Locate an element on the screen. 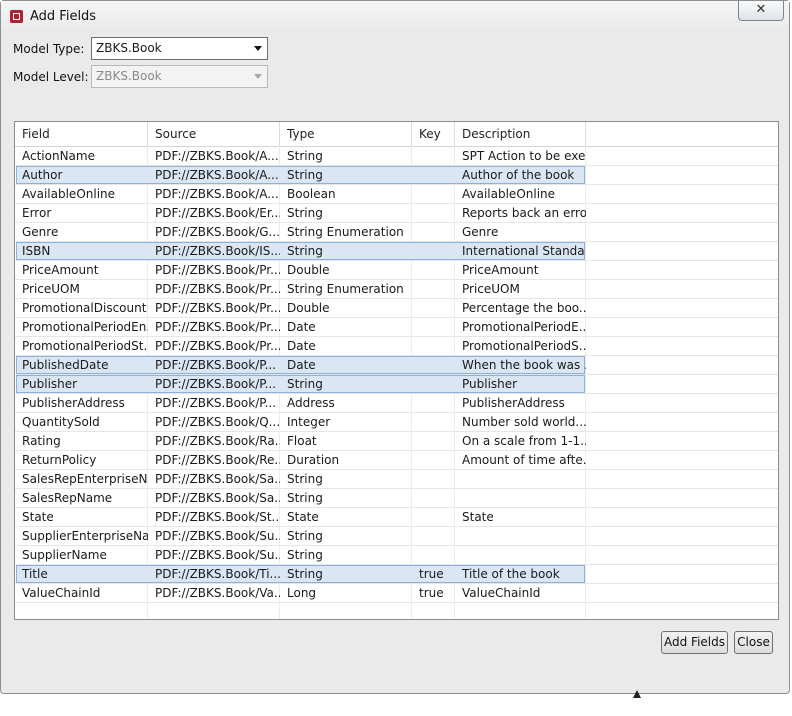 This screenshot has width=792, height=716. cell-field: ValueChainId is located at coordinates (61, 593).